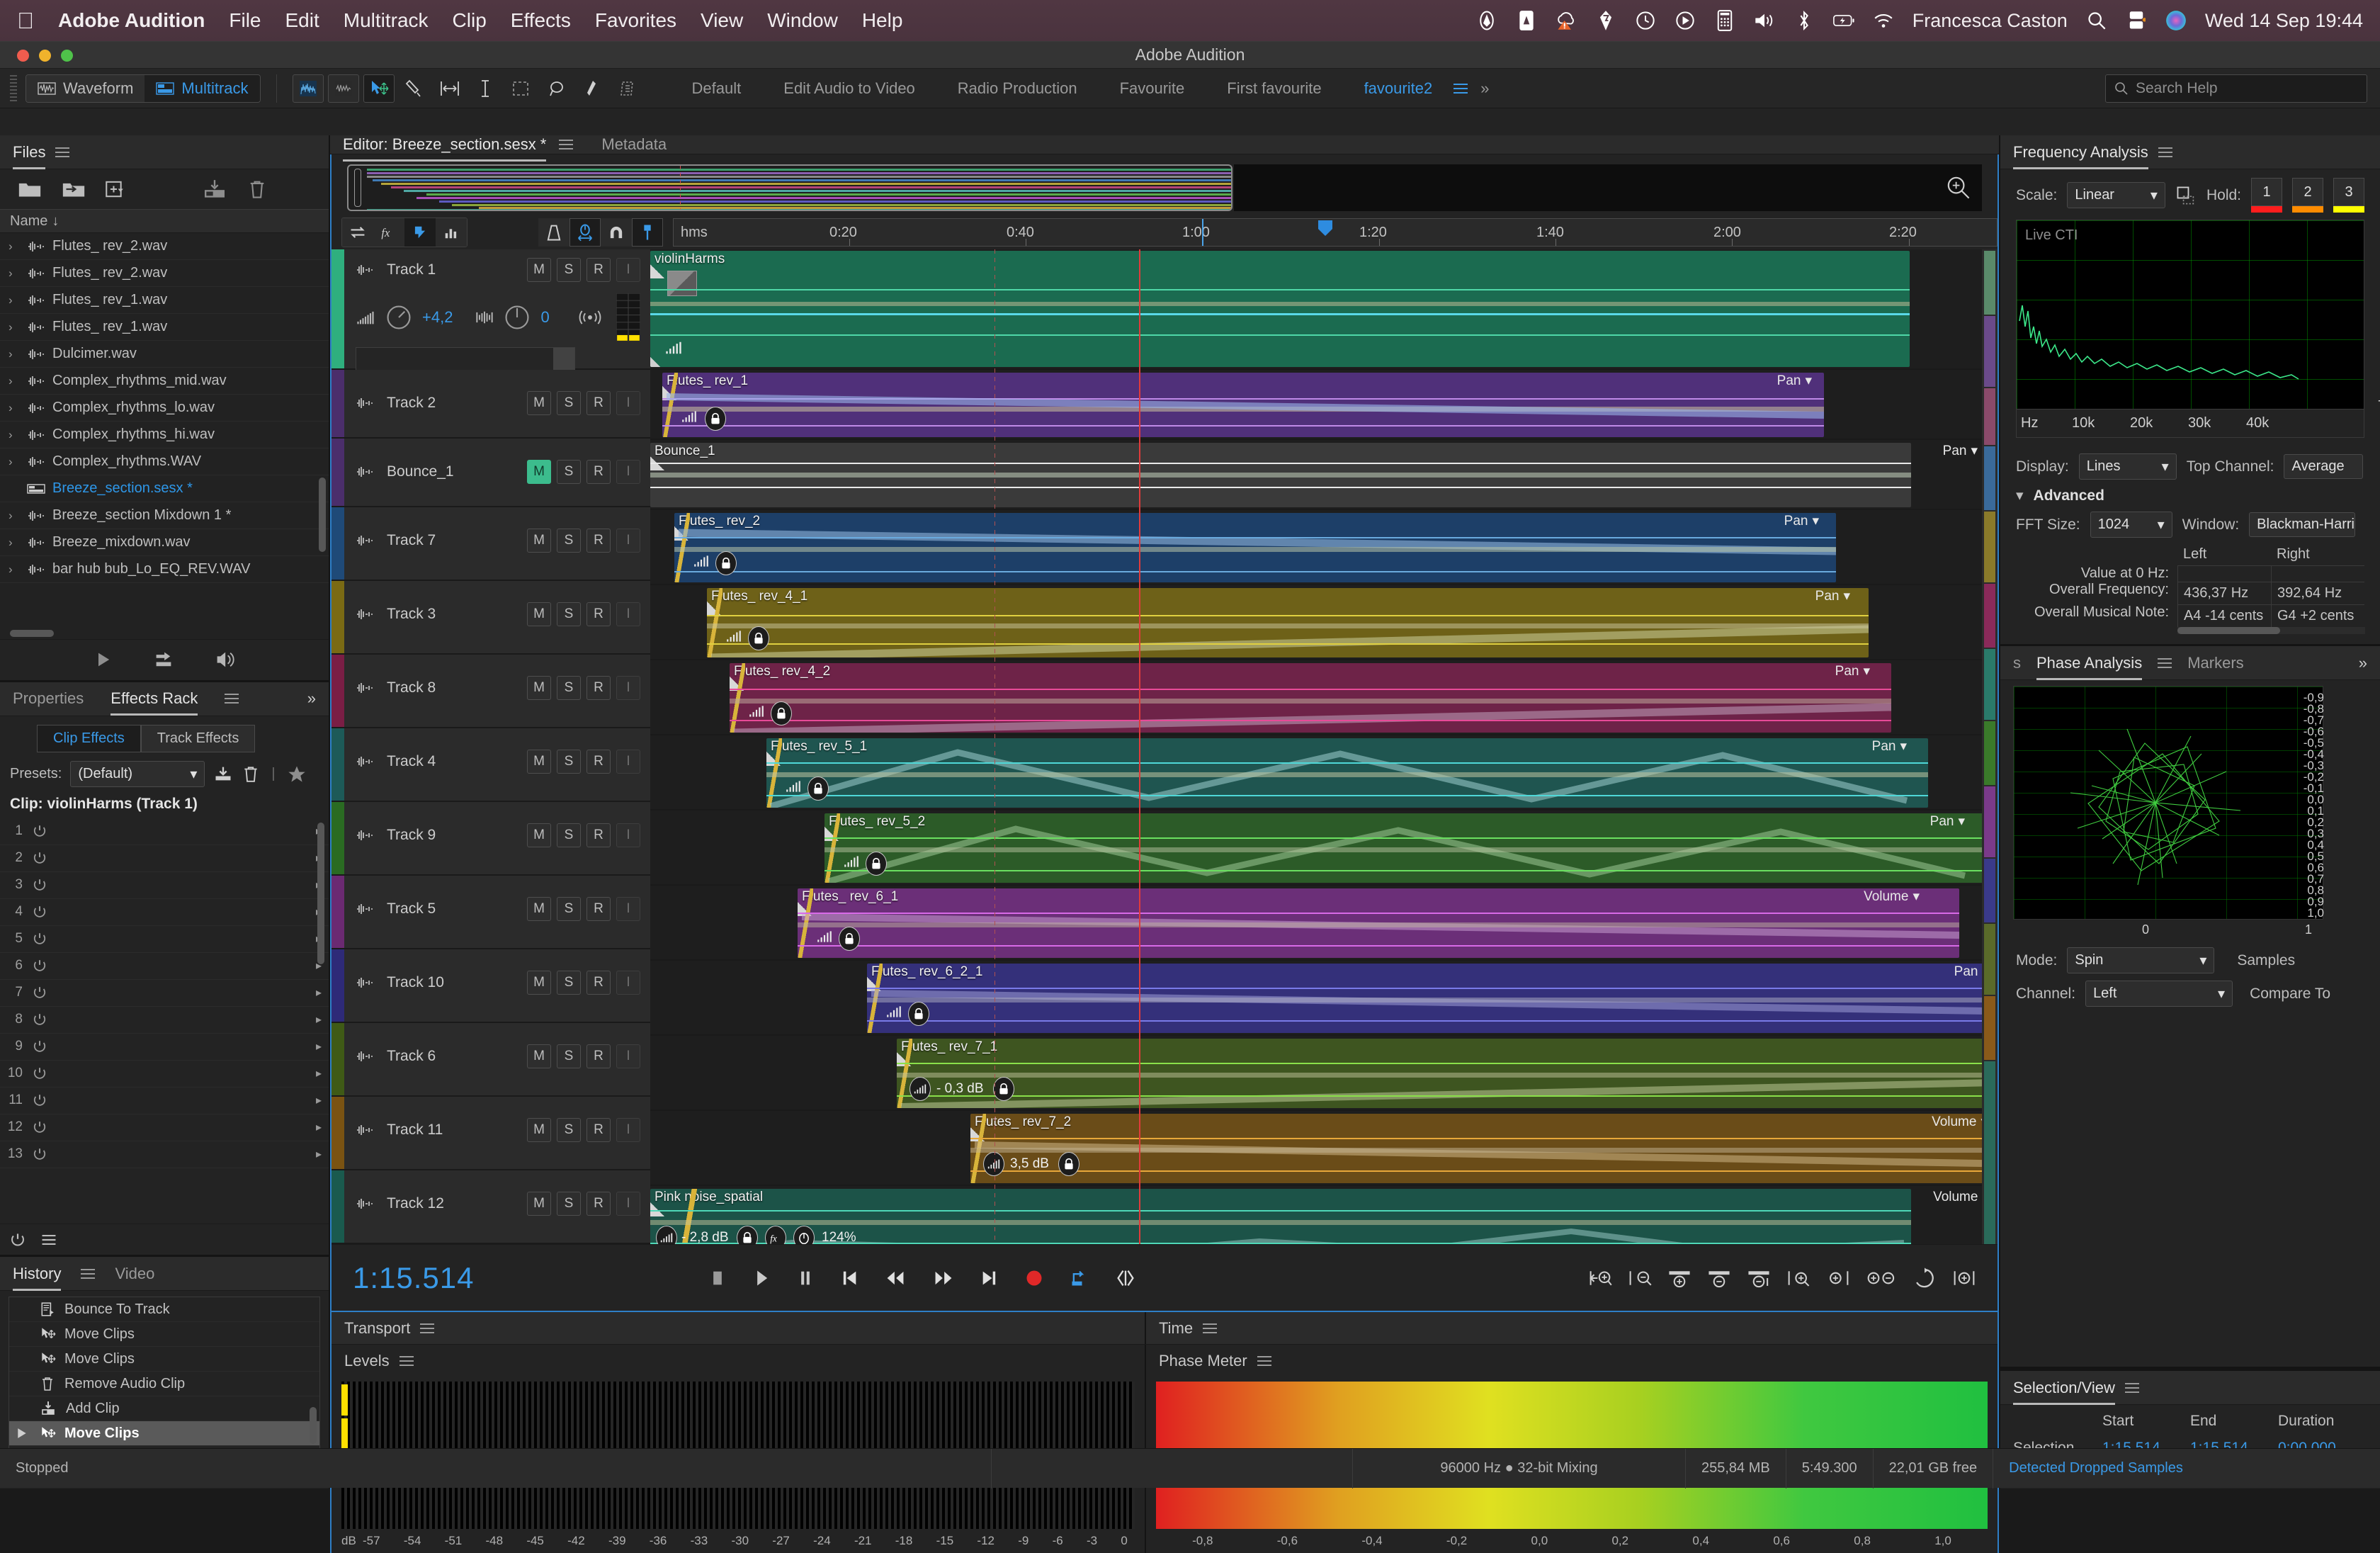 This screenshot has width=2380, height=1553. What do you see at coordinates (420, 233) in the screenshot?
I see `auto-input-icon` at bounding box center [420, 233].